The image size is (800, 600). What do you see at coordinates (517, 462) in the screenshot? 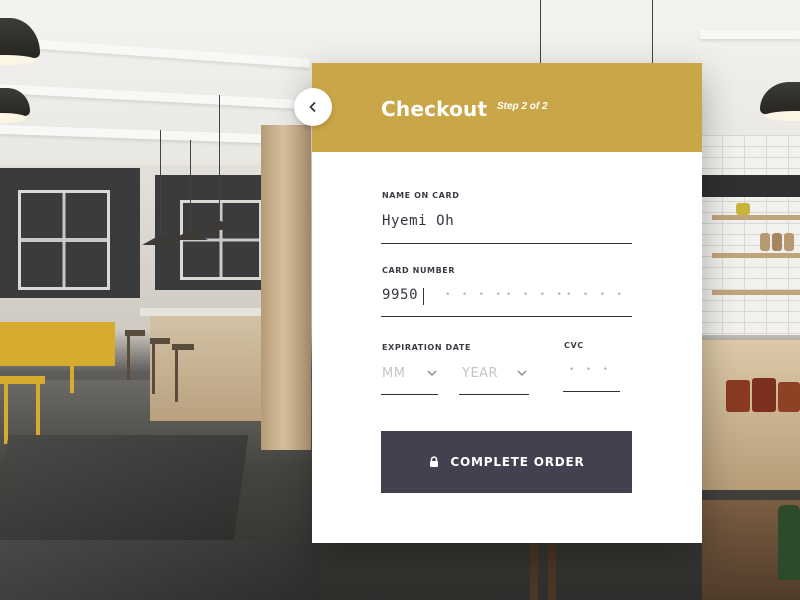
I see `complete-order-label: COMPLETE ORDER` at bounding box center [517, 462].